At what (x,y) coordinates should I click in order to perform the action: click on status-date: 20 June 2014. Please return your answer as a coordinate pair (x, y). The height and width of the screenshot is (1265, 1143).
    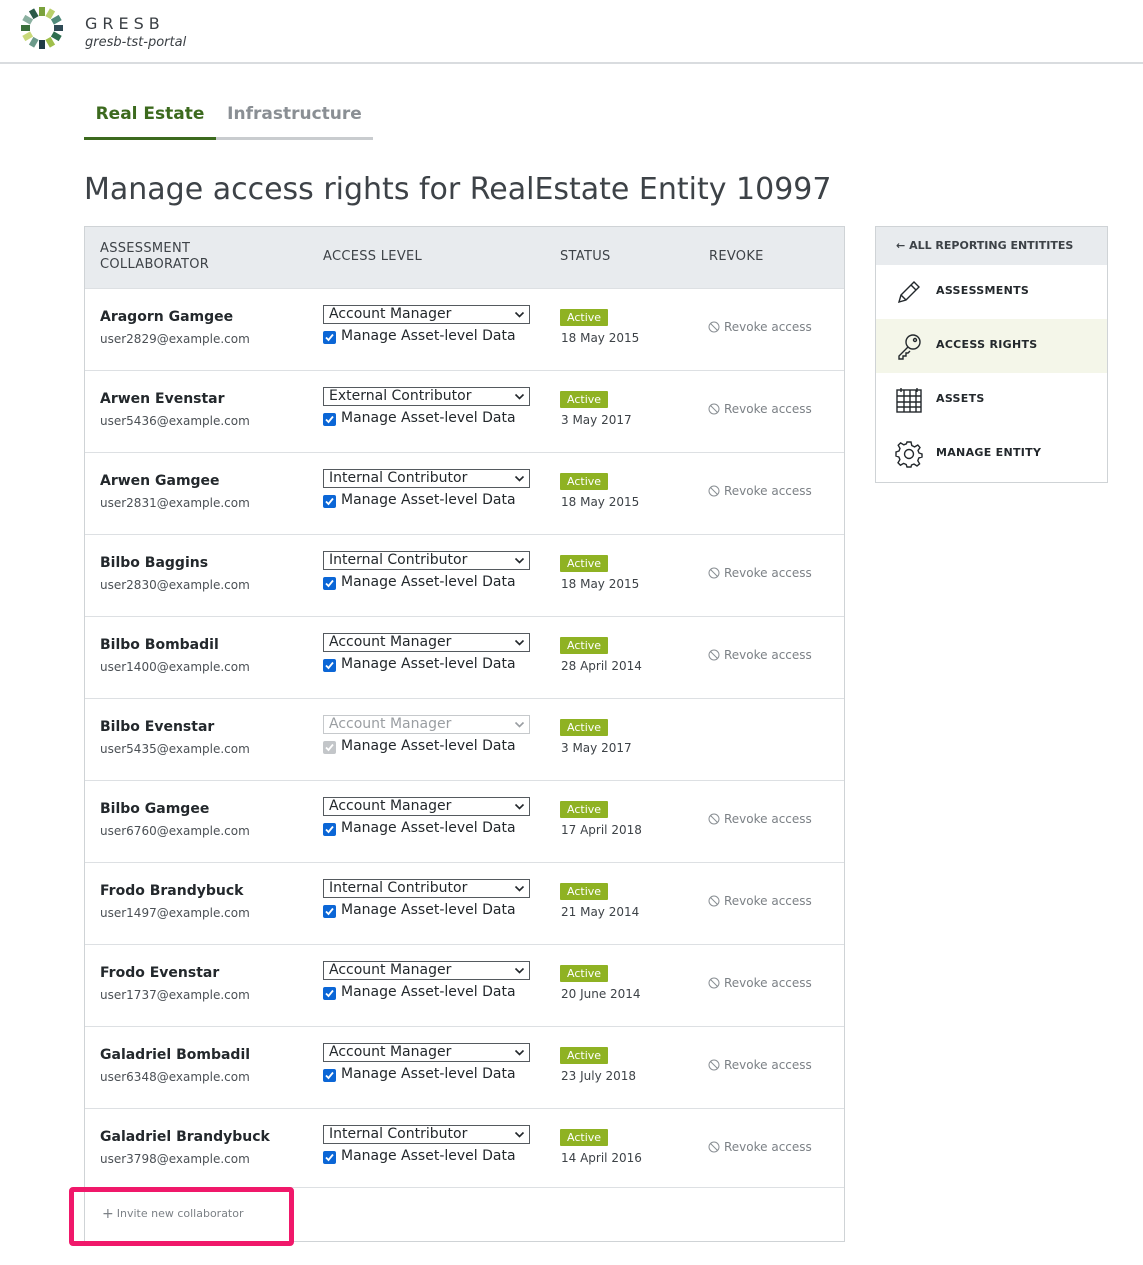
    Looking at the image, I should click on (601, 994).